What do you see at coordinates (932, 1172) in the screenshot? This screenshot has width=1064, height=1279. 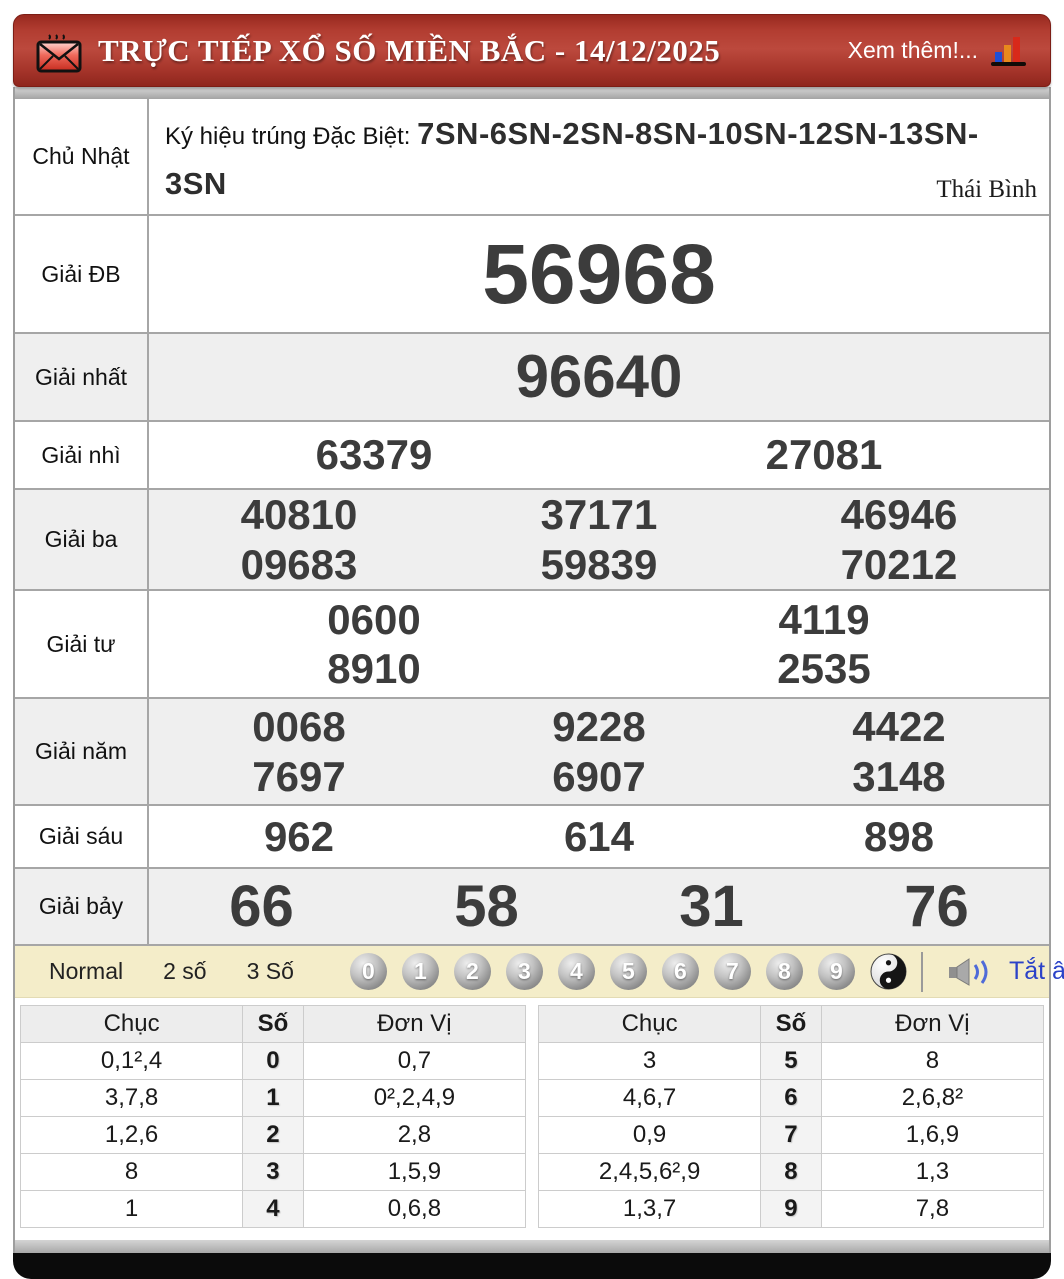 I see `units-cell: 1,3` at bounding box center [932, 1172].